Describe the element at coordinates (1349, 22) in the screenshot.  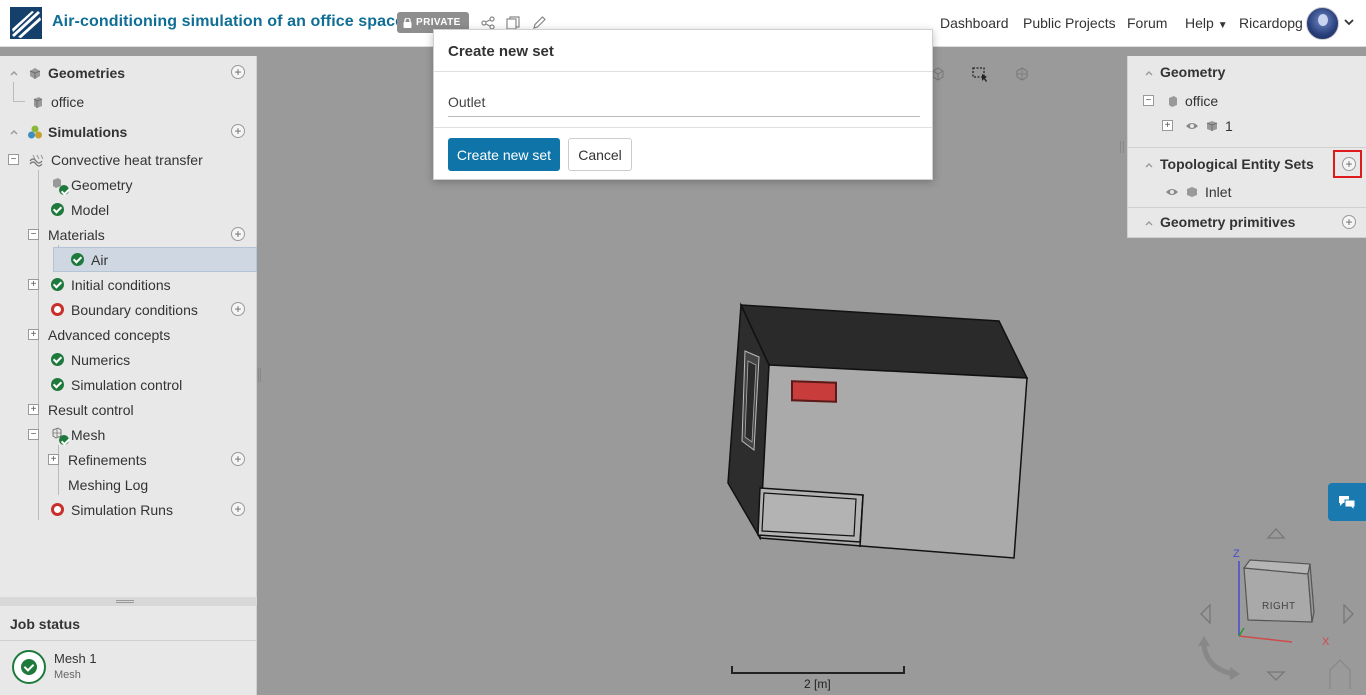
I see `chevron-down-icon` at that location.